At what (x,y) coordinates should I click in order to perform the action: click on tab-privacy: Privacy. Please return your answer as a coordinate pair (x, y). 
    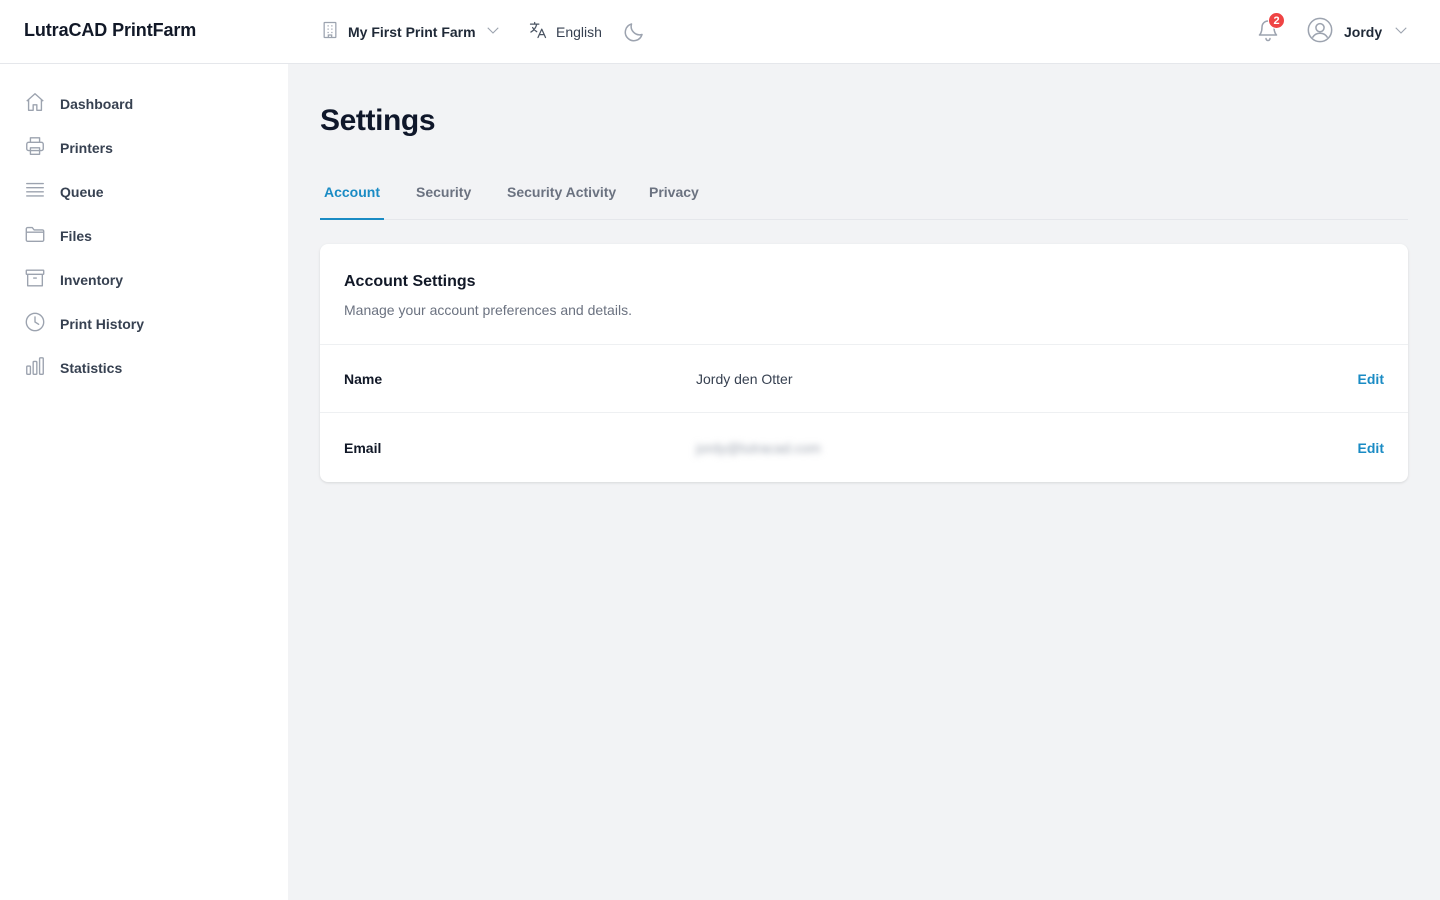
    Looking at the image, I should click on (674, 198).